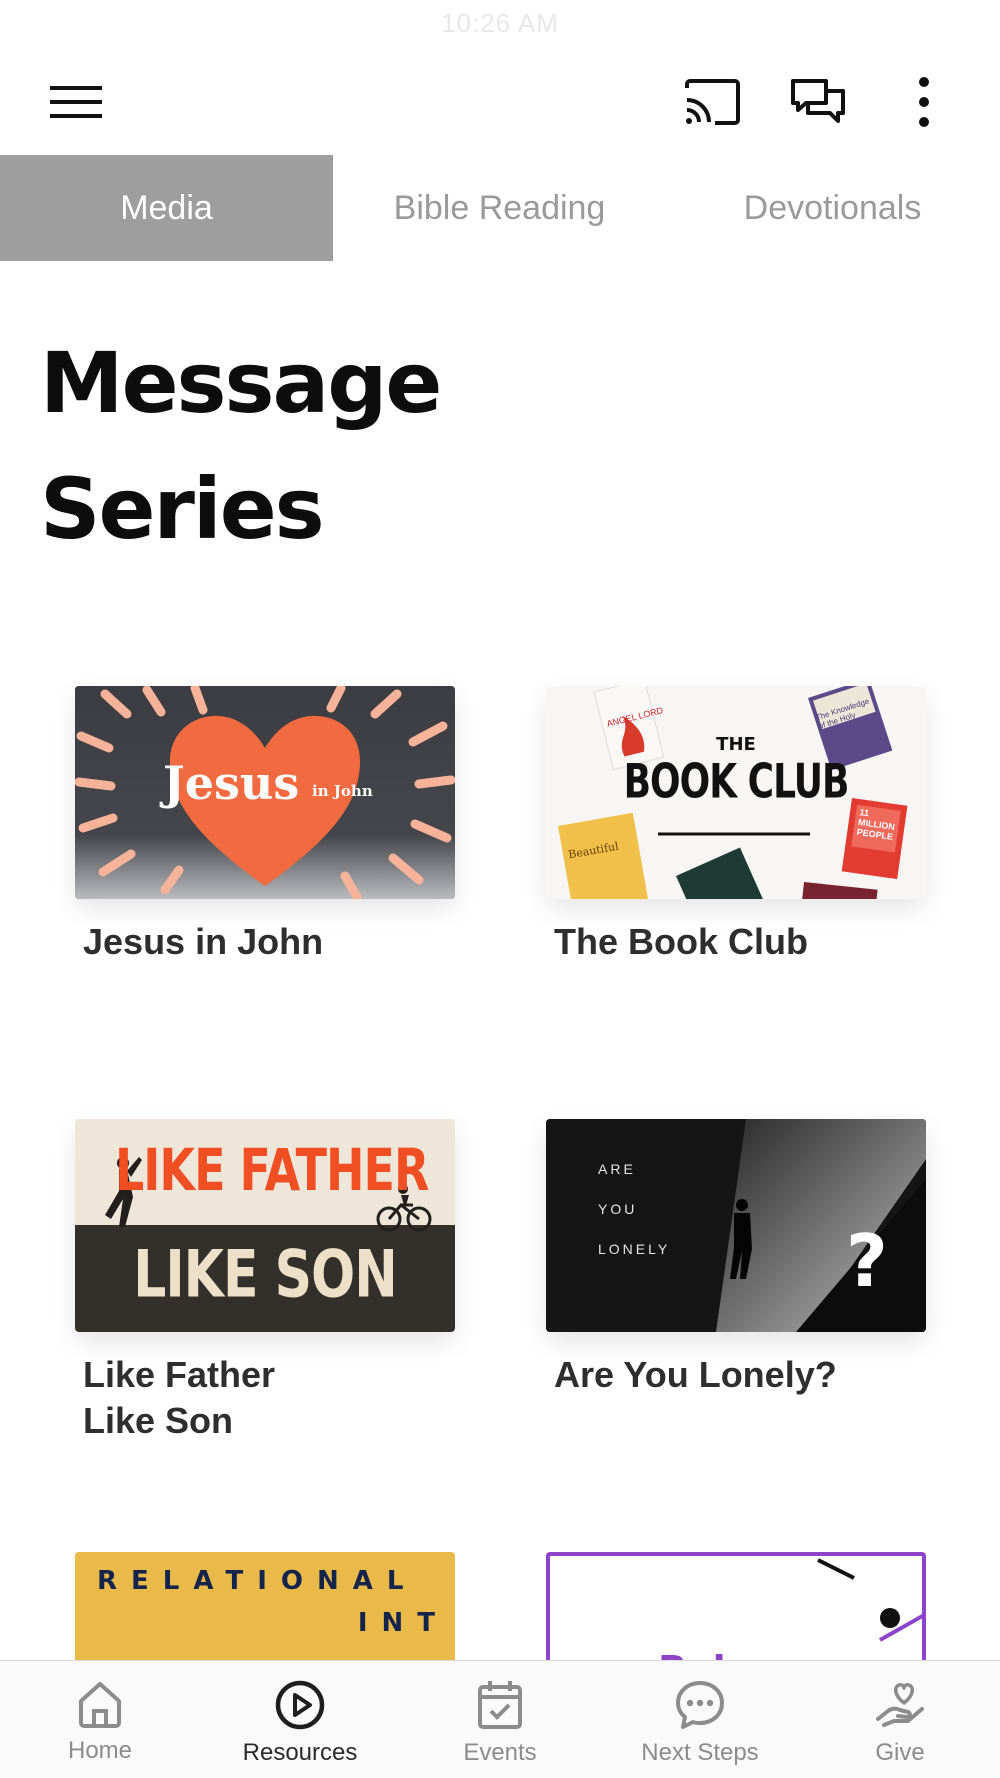  What do you see at coordinates (100, 1705) in the screenshot?
I see `home-icon` at bounding box center [100, 1705].